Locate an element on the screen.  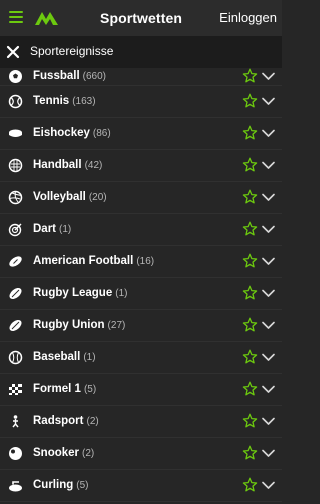
sport-name: Fussball is located at coordinates (56, 76).